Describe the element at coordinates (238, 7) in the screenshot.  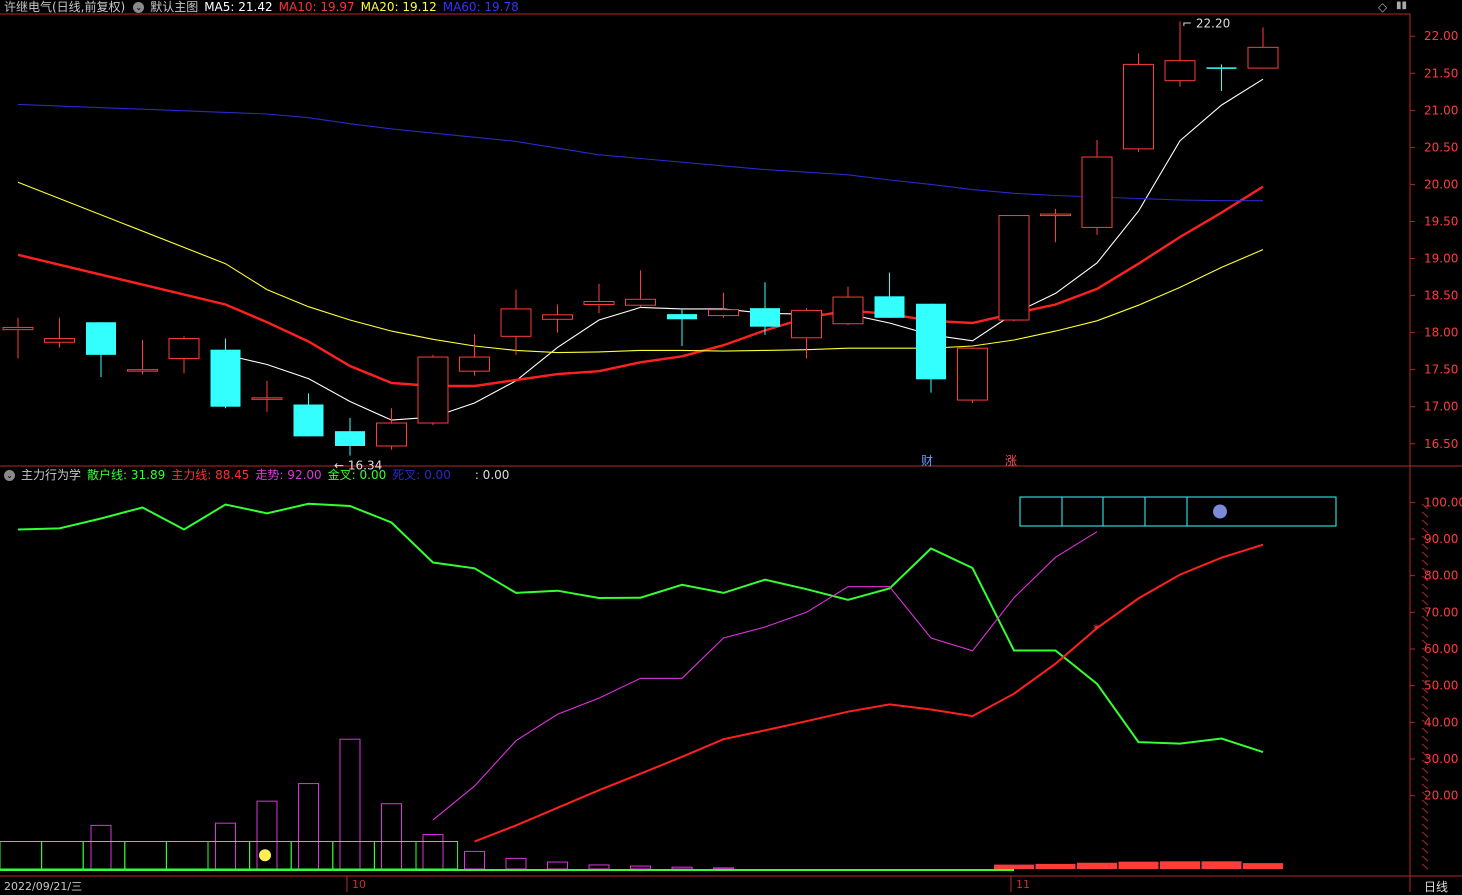
I see `ma5-label: MA5: 21.42` at that location.